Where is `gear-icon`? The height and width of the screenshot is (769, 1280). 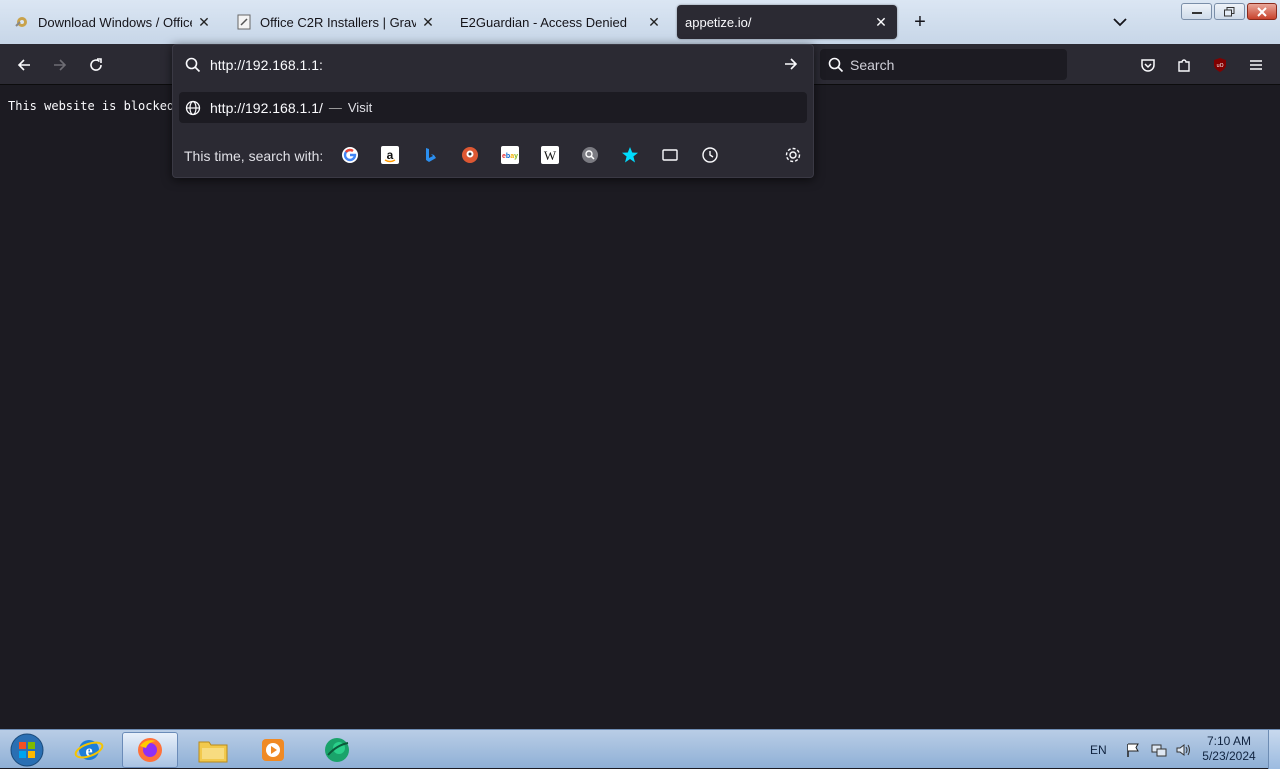
gear-icon is located at coordinates (793, 155).